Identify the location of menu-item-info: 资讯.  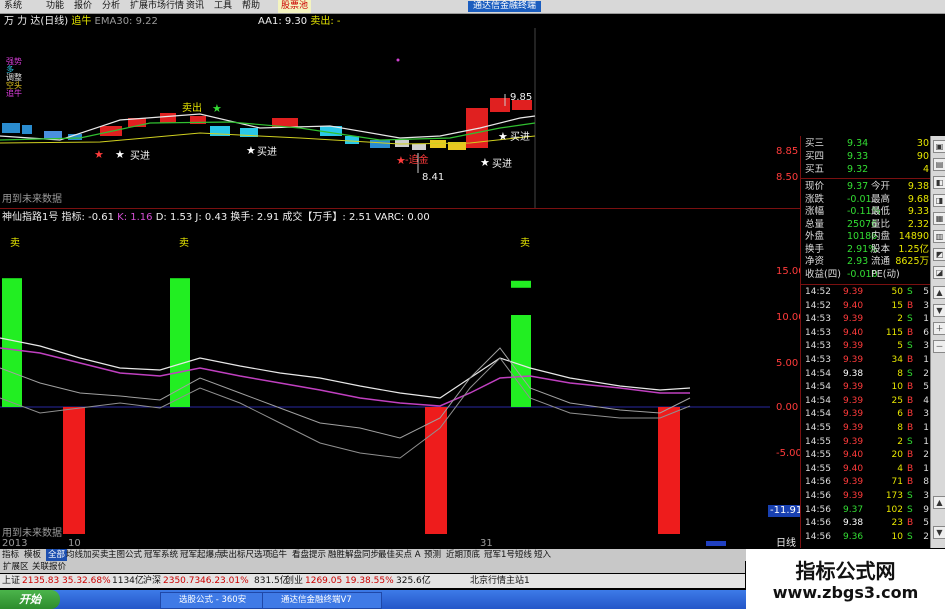
(195, 6).